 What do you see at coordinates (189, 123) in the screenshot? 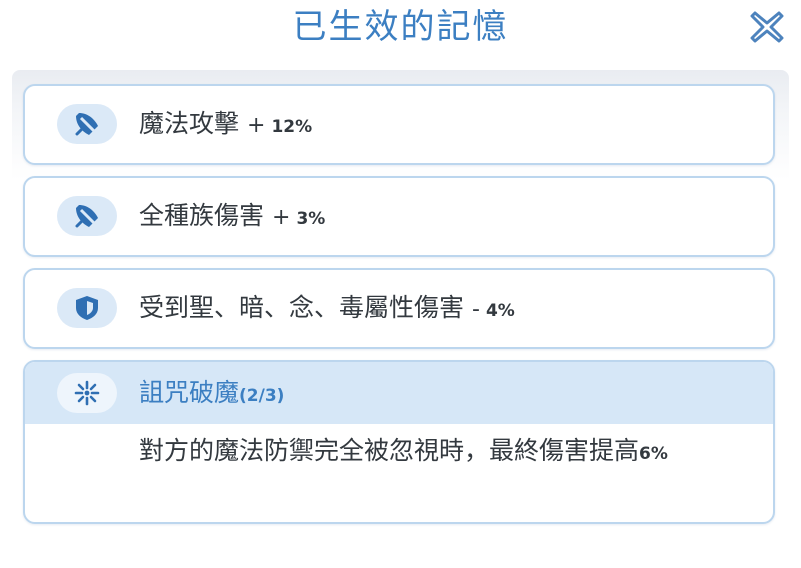
I see `effect-name: 魔法攻擊` at bounding box center [189, 123].